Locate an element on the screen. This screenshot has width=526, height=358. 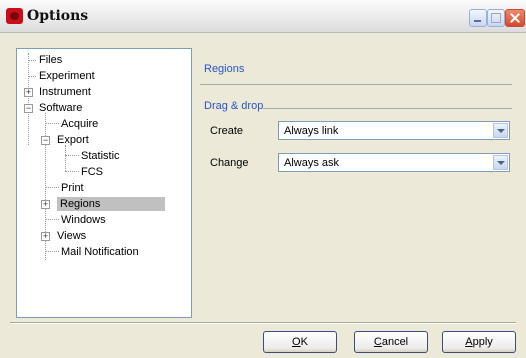
create-label: Create is located at coordinates (227, 131).